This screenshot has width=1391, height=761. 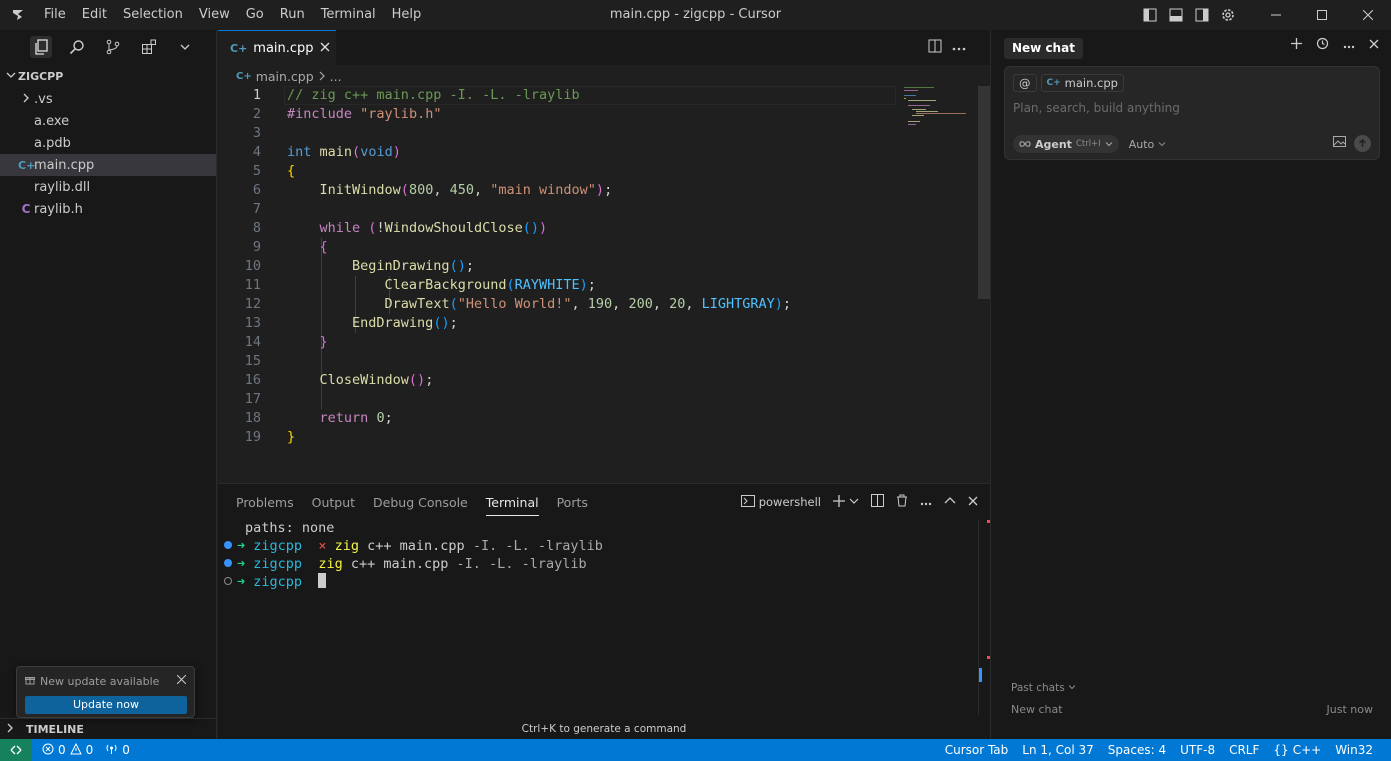 What do you see at coordinates (117, 750) in the screenshot?
I see `ports-status: 0` at bounding box center [117, 750].